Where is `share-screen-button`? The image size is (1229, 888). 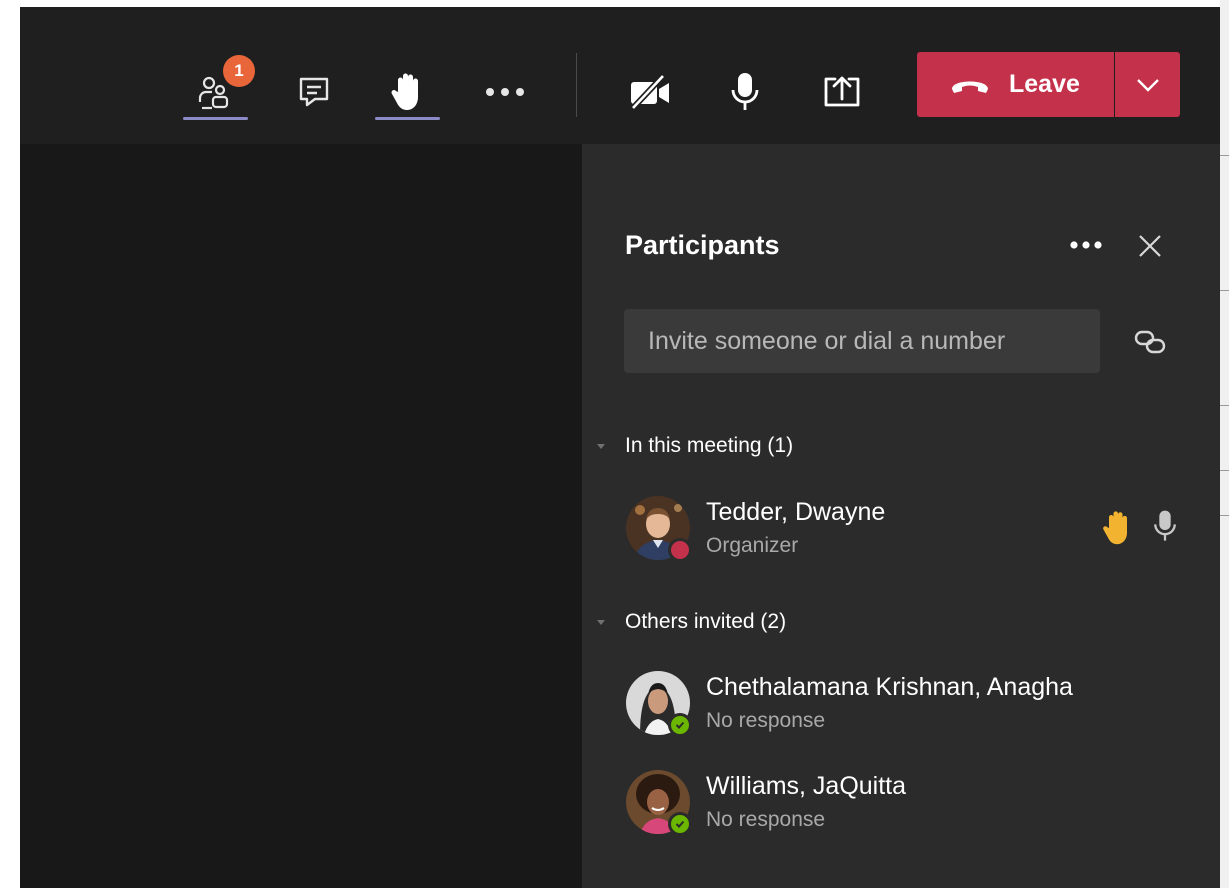
share-screen-button is located at coordinates (842, 92).